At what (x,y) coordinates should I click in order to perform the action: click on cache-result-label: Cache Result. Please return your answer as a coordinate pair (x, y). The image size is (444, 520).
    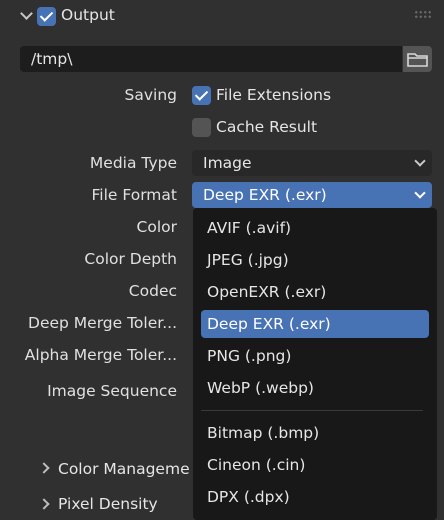
    Looking at the image, I should click on (266, 127).